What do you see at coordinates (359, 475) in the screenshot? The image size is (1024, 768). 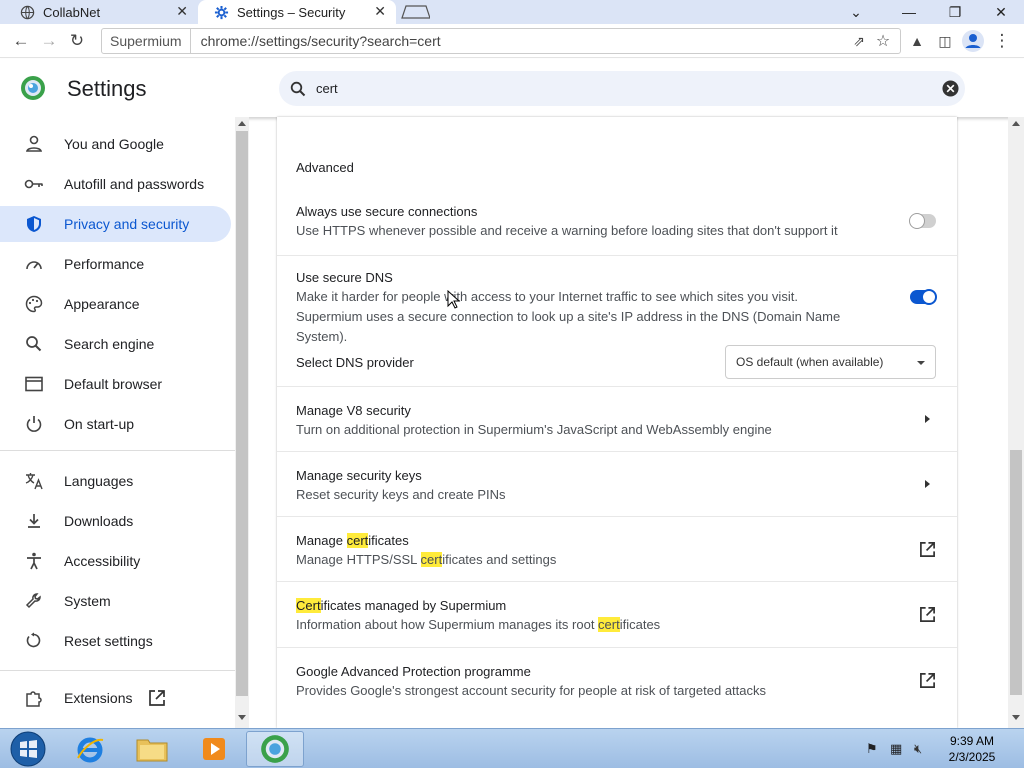 I see `row-title: Manage security keys` at bounding box center [359, 475].